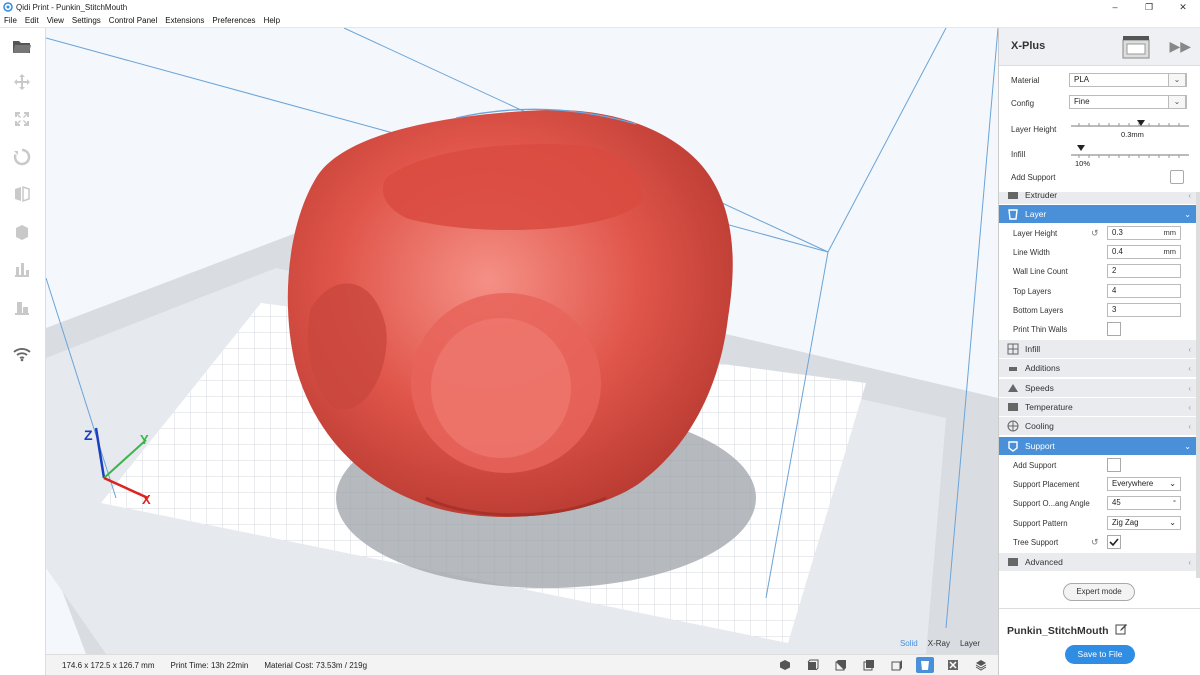  Describe the element at coordinates (1031, 252) in the screenshot. I see `setting-label: Line Width` at that location.